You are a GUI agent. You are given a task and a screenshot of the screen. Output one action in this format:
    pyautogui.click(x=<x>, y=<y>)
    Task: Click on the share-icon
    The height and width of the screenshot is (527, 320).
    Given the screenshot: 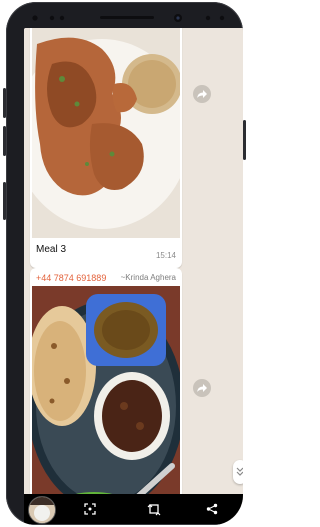 What is the action you would take?
    pyautogui.click(x=212, y=509)
    